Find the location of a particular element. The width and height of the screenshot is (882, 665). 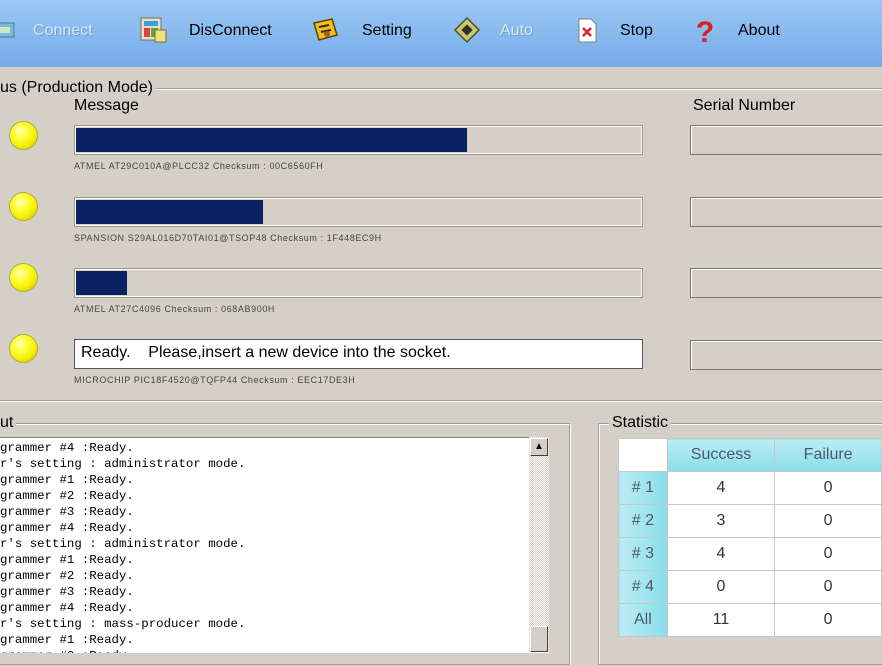

failure-header: Failure is located at coordinates (828, 455).